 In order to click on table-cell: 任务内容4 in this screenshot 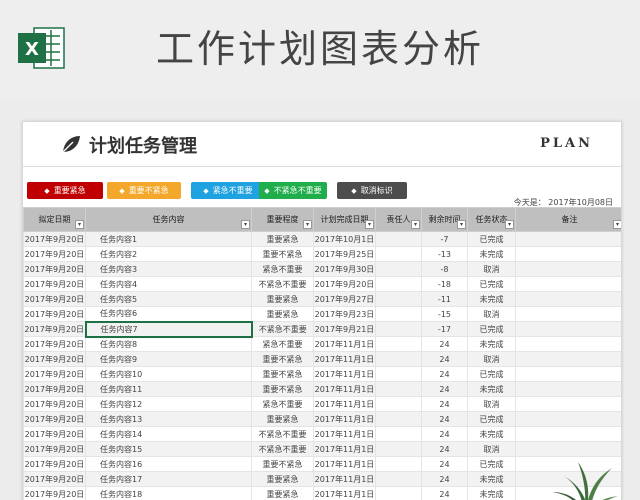, I will do `click(168, 284)`.